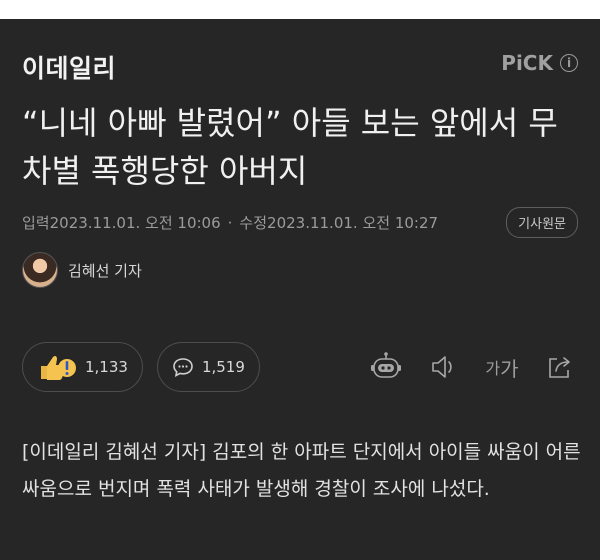 This screenshot has height=560, width=600. I want to click on robot-icon, so click(386, 365).